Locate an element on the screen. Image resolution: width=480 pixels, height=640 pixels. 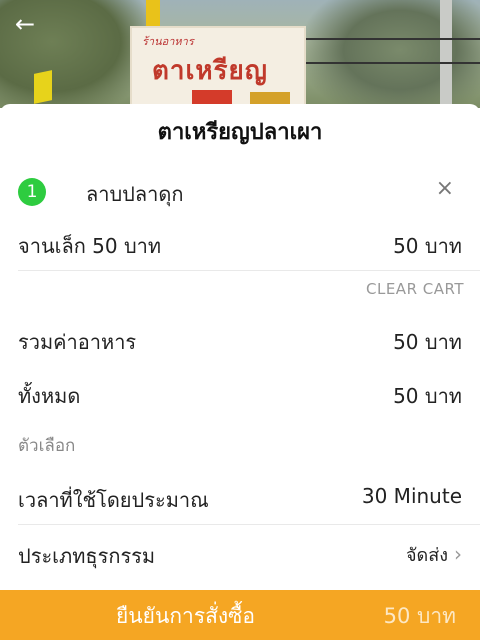
confirm-order-label: ยืนยันการสั่งซื้อ is located at coordinates (186, 616).